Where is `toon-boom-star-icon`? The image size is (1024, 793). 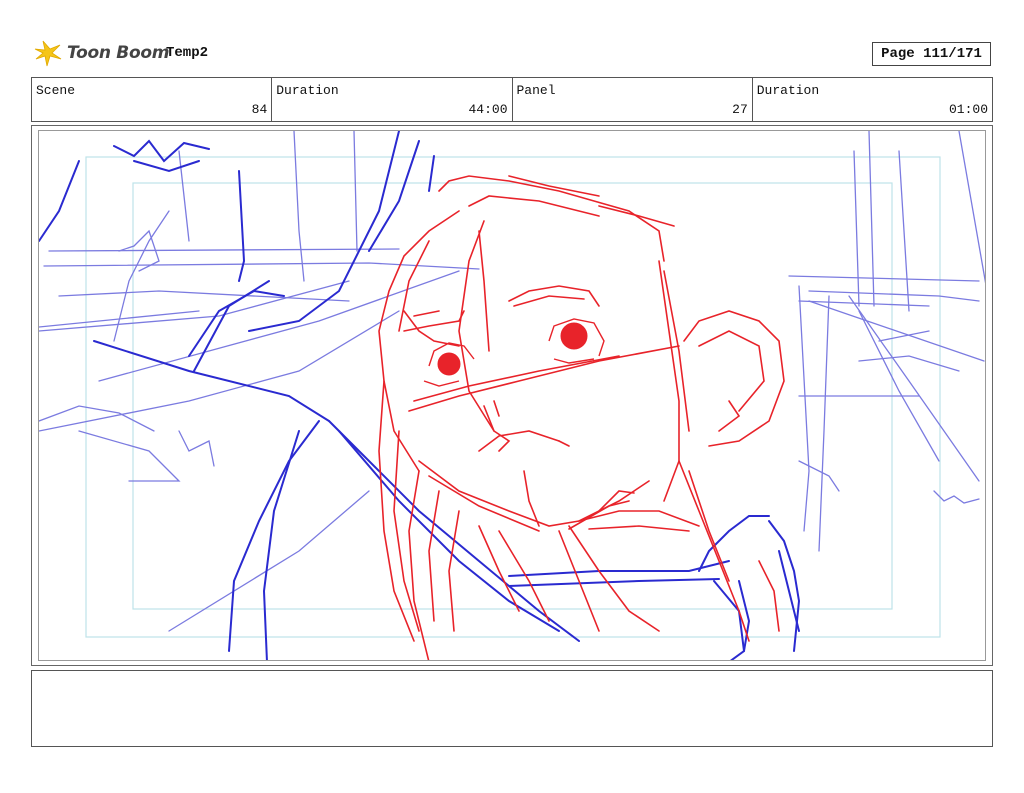
toon-boom-star-icon is located at coordinates (48, 53).